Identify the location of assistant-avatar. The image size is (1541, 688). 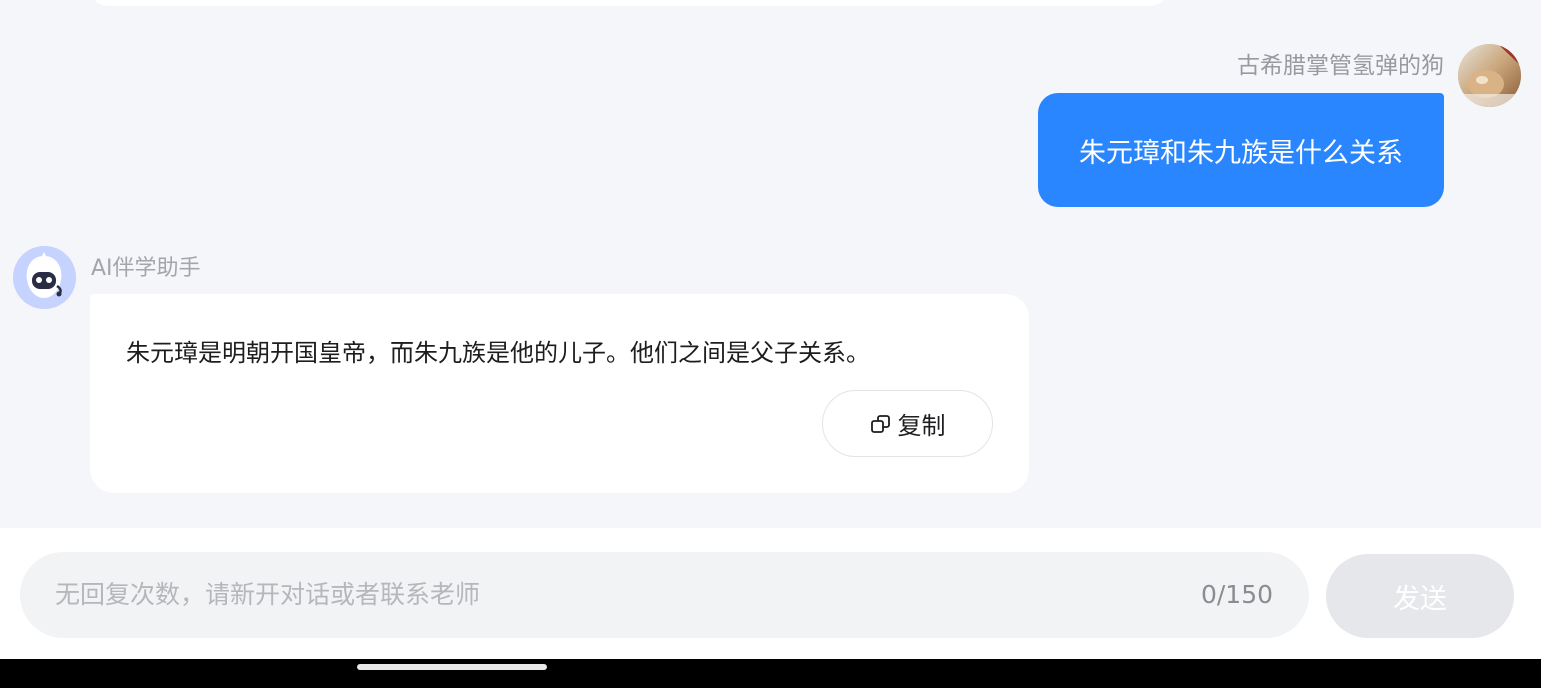
(44, 277).